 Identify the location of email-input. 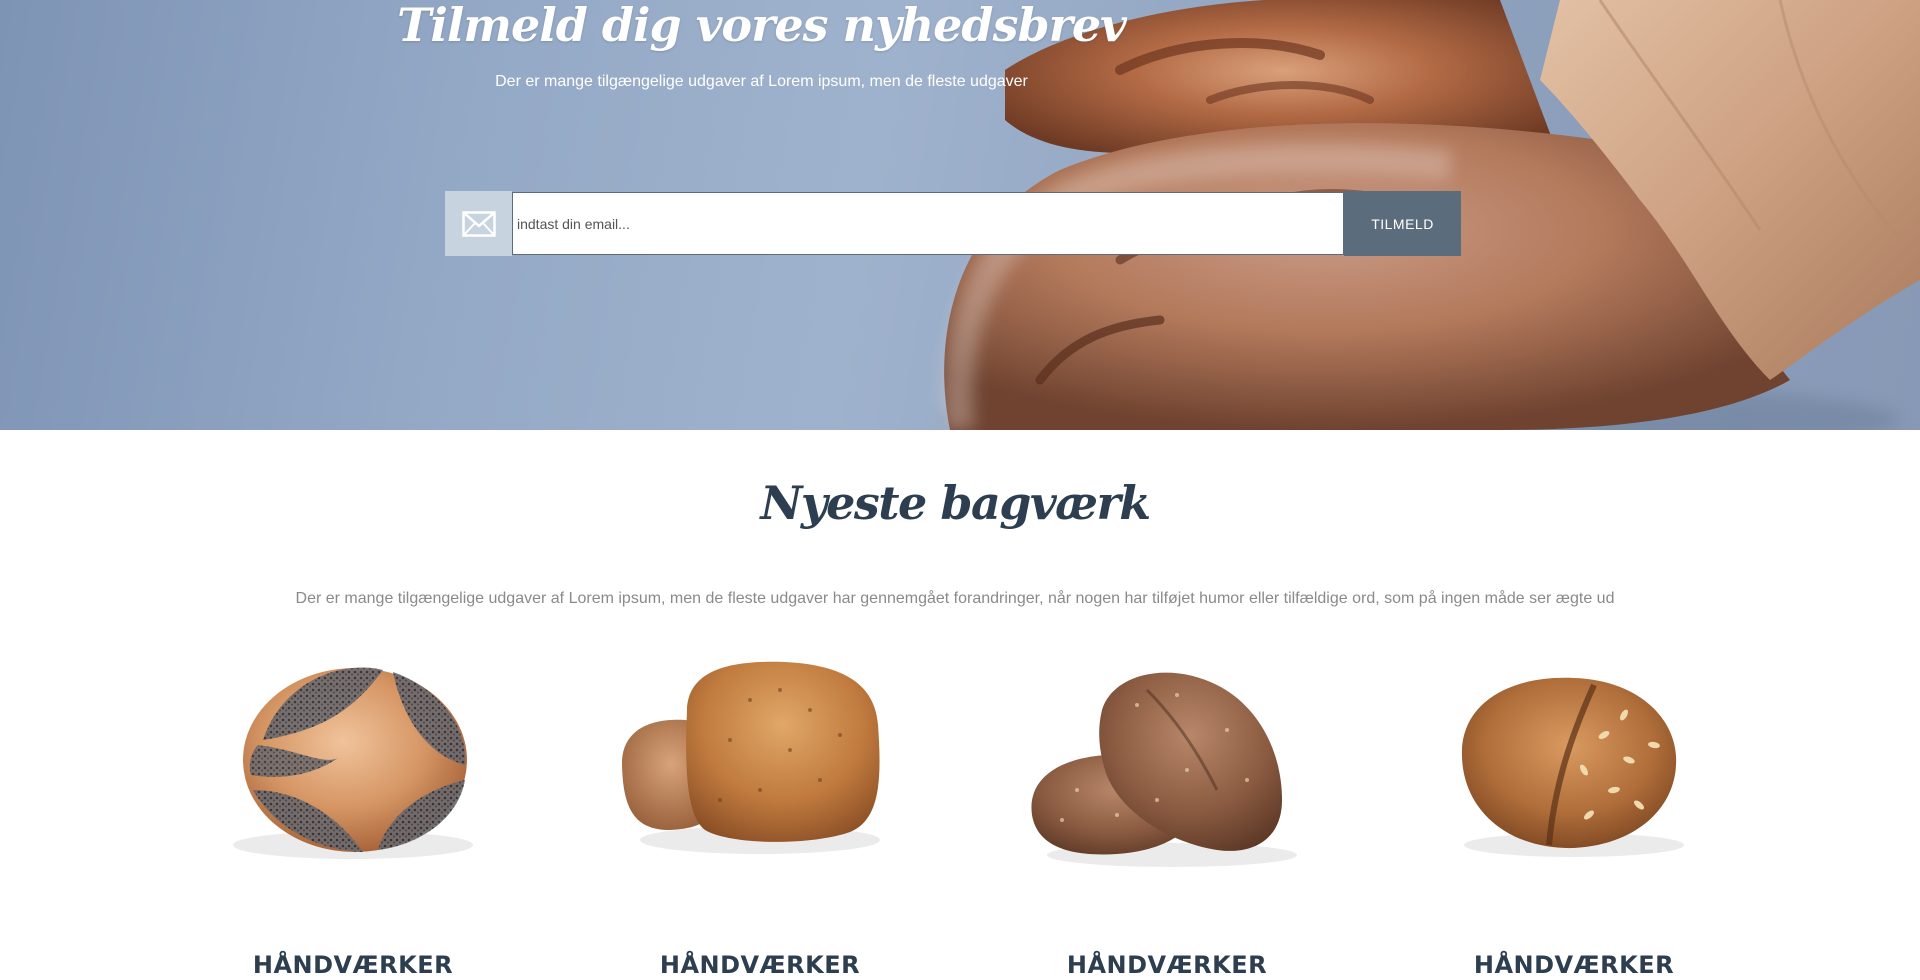
(928, 223).